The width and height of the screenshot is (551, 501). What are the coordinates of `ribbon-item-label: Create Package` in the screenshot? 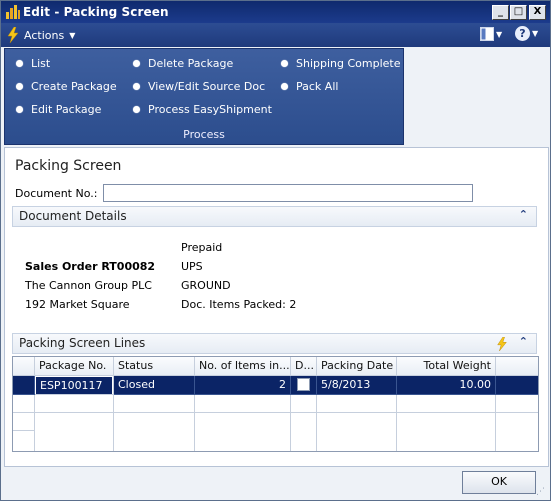 It's located at (74, 86).